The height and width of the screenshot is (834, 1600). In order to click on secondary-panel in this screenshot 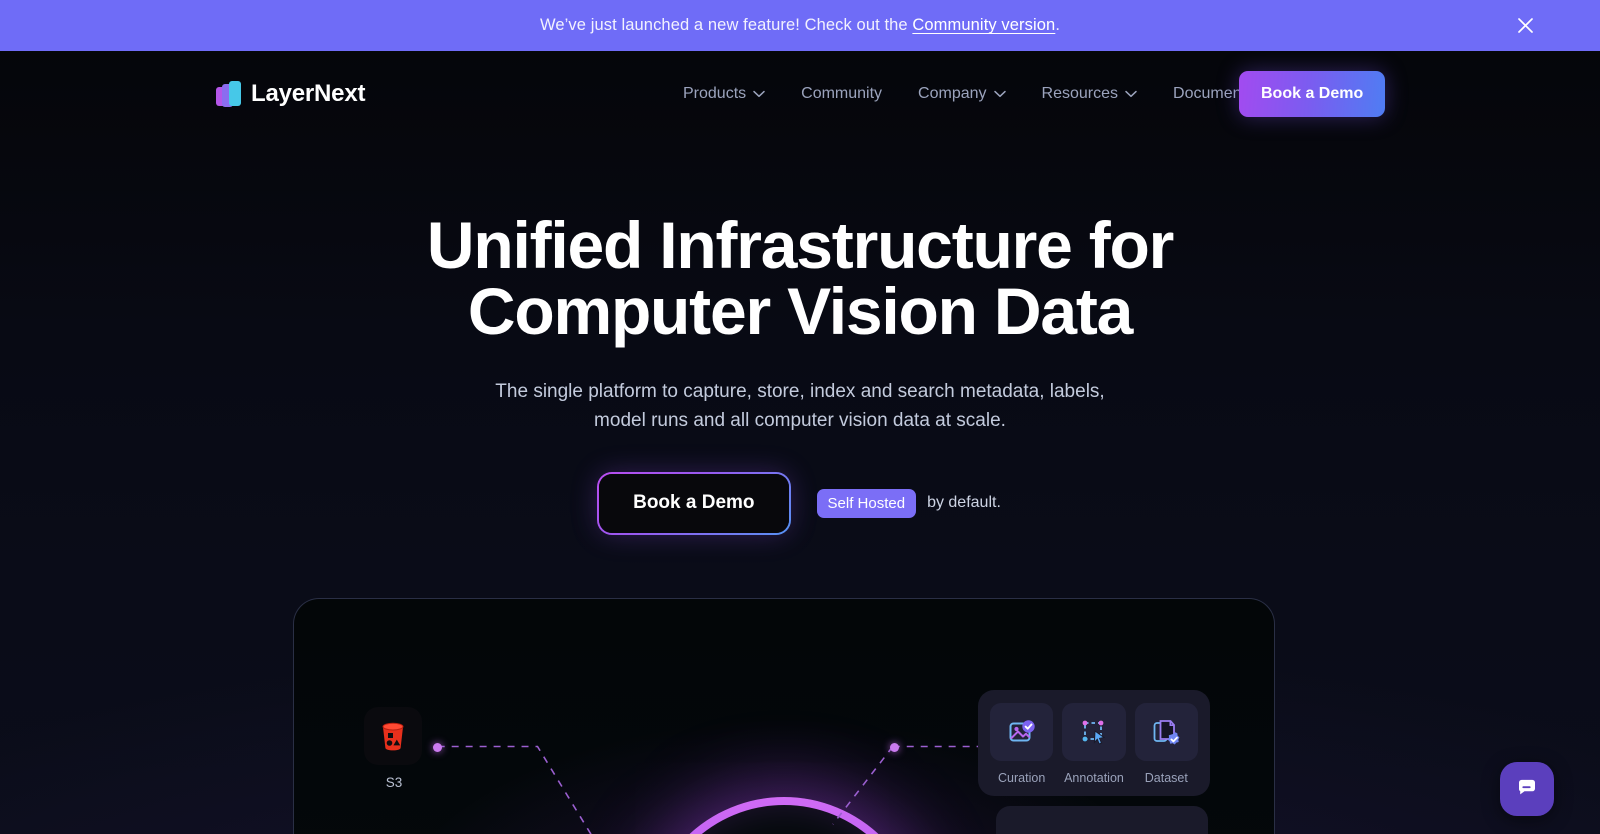, I will do `click(1102, 820)`.